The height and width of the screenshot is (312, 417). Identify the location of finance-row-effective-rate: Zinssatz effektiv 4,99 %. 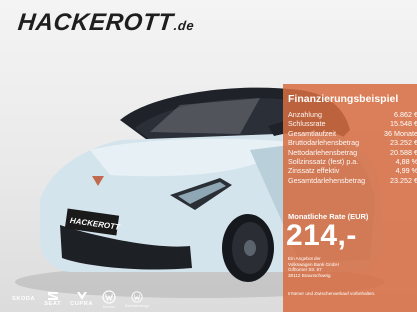
(352, 170).